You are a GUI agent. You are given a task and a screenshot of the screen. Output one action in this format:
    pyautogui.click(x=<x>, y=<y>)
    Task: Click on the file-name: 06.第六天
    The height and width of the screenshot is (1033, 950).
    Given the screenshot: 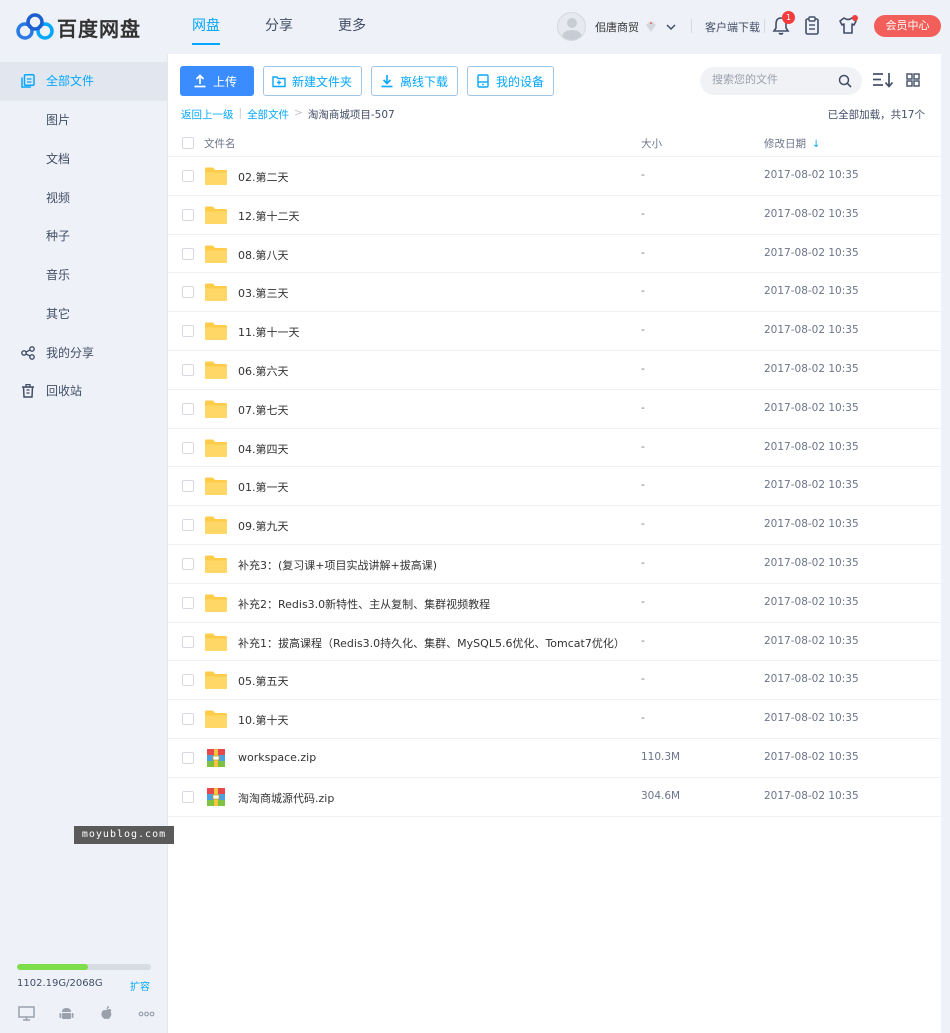 What is the action you would take?
    pyautogui.click(x=263, y=371)
    